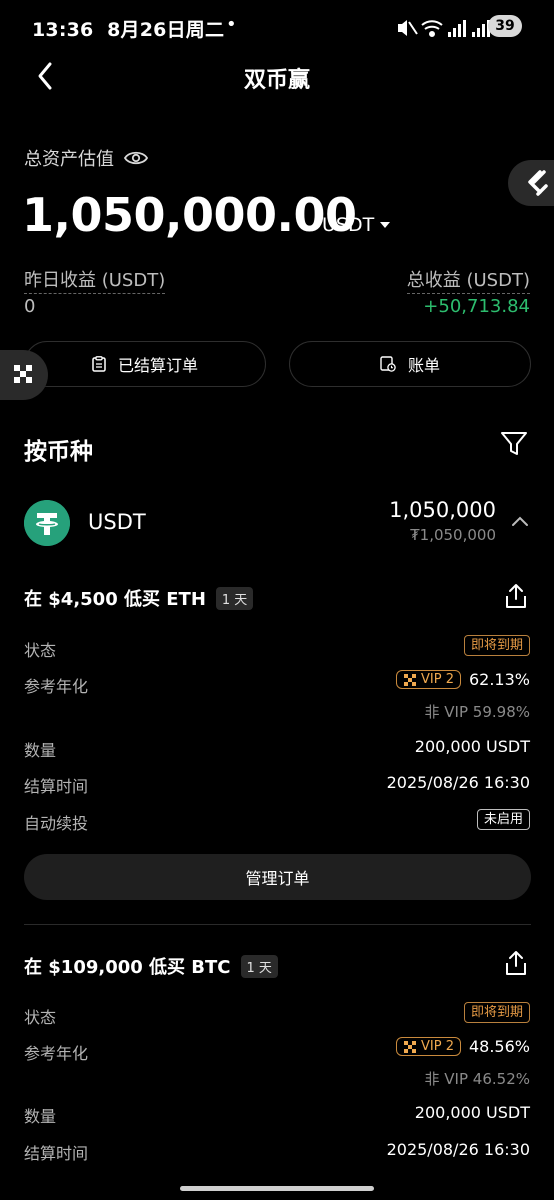 The width and height of the screenshot is (554, 1200). I want to click on auto-reinvest-badge: 未启用, so click(503, 819).